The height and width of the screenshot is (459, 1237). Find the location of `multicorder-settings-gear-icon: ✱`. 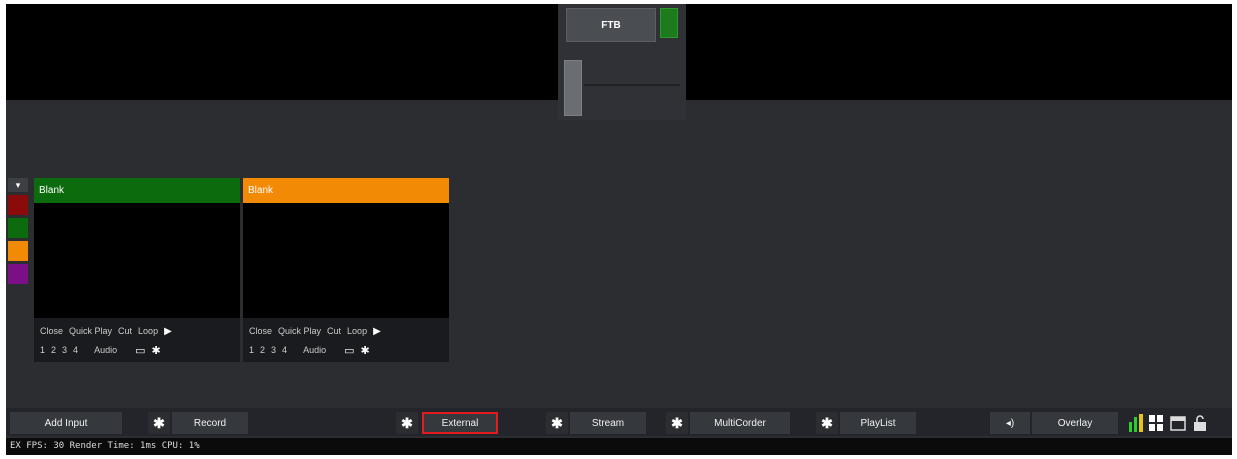

multicorder-settings-gear-icon: ✱ is located at coordinates (677, 423).